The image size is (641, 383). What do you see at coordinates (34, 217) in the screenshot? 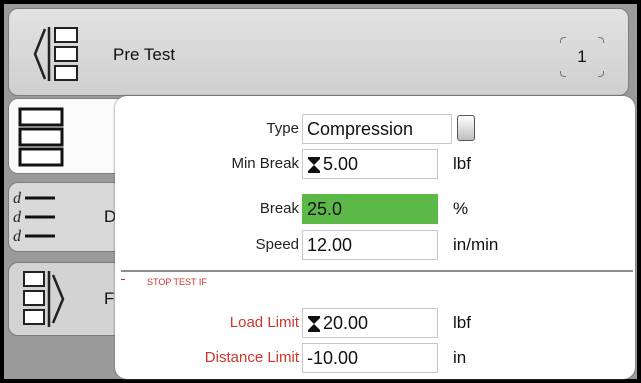
I see `data-list-icon: d d d` at bounding box center [34, 217].